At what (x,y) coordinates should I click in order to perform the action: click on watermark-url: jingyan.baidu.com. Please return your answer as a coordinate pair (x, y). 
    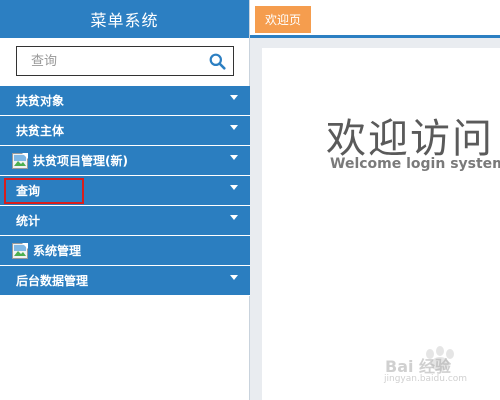
    Looking at the image, I should click on (426, 379).